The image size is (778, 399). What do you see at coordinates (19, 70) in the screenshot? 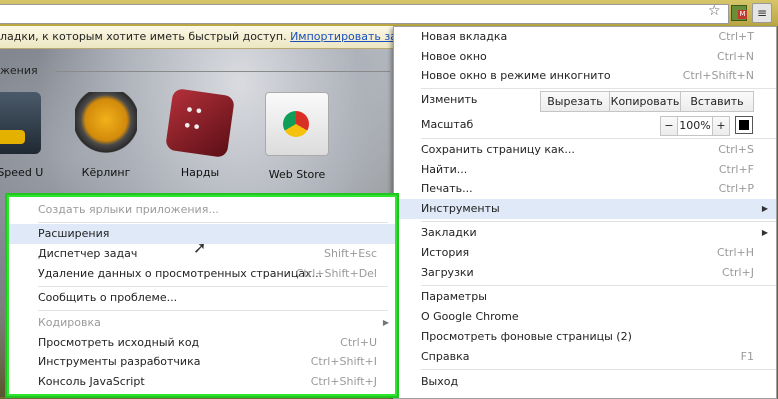
I see `apps-section-heading: жения` at bounding box center [19, 70].